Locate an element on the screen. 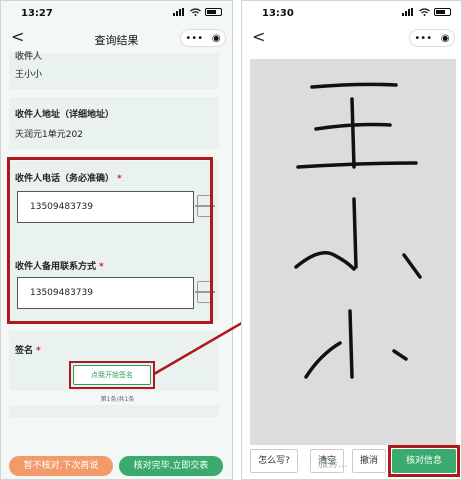 Image resolution: width=462 pixels, height=480 pixels. status-bar: 13:30 is located at coordinates (351, 12).